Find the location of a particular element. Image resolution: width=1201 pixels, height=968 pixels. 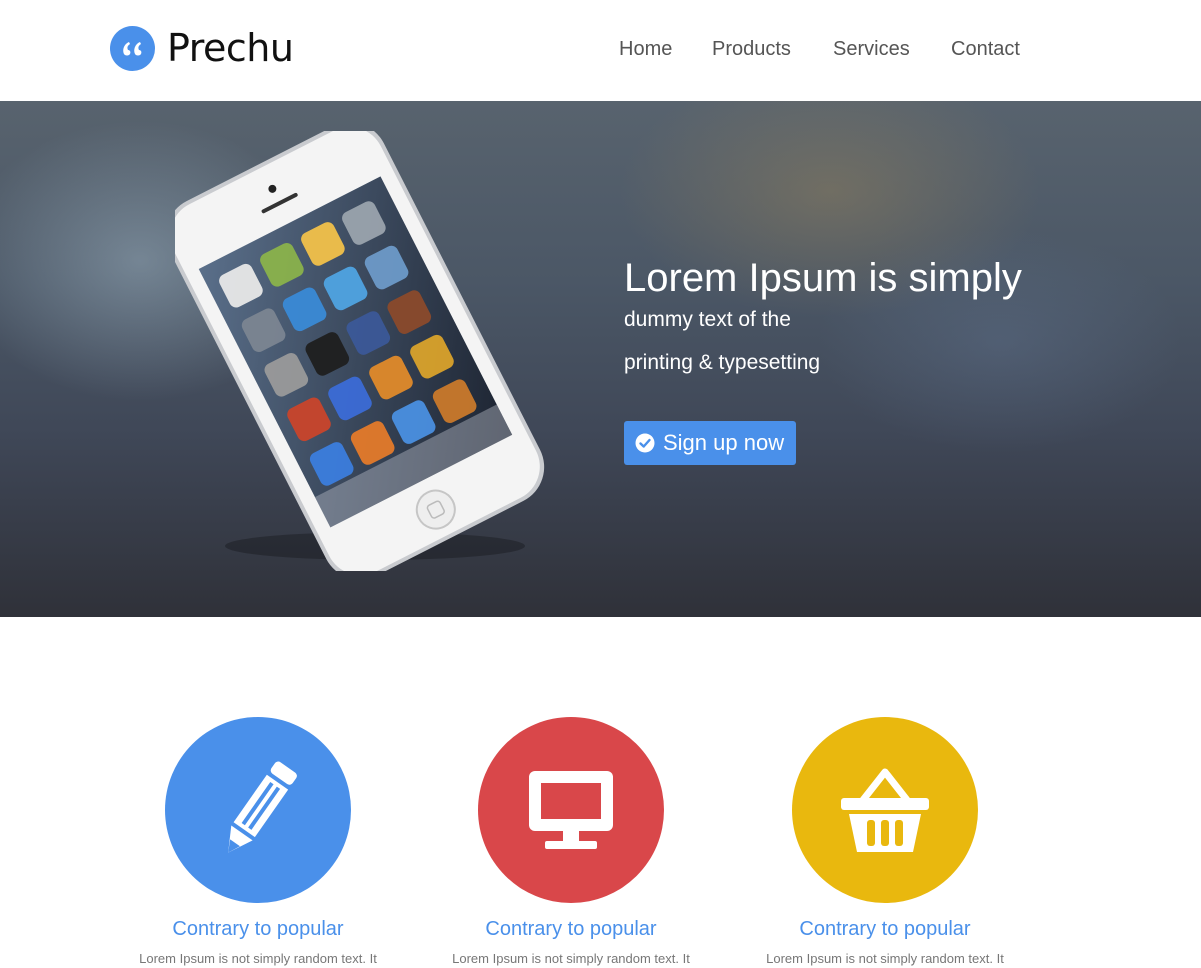

site-header: Prechu Home Products Services Contact is located at coordinates (600, 50).